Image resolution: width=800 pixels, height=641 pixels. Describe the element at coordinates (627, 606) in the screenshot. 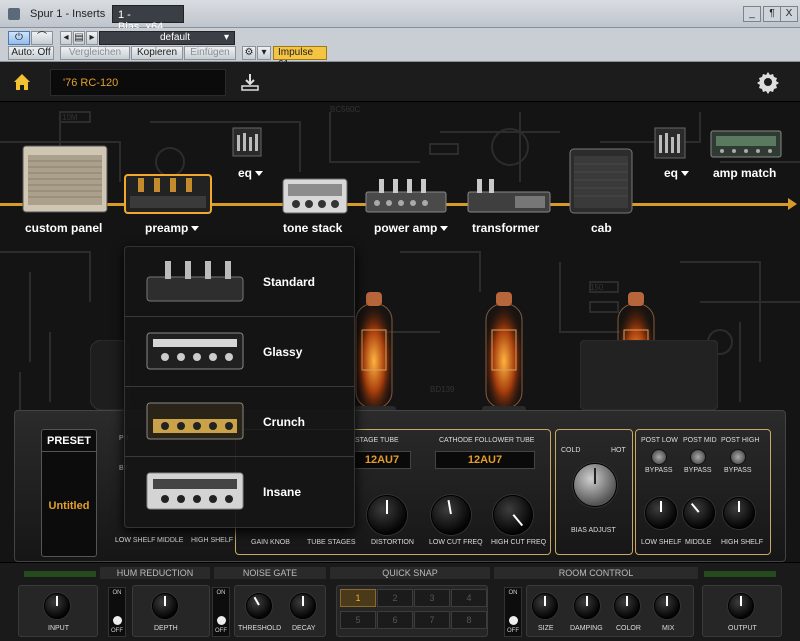

I see `color-knob` at that location.